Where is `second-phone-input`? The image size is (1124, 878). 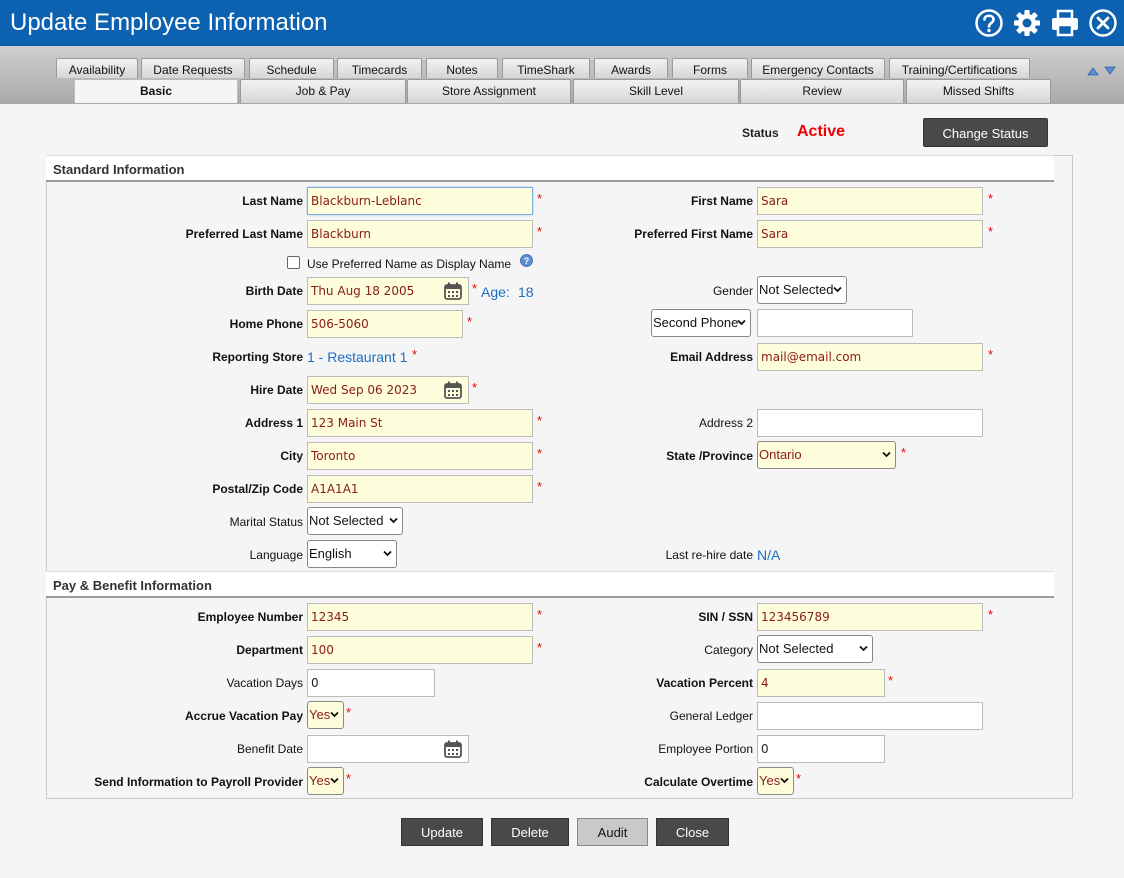 second-phone-input is located at coordinates (835, 323).